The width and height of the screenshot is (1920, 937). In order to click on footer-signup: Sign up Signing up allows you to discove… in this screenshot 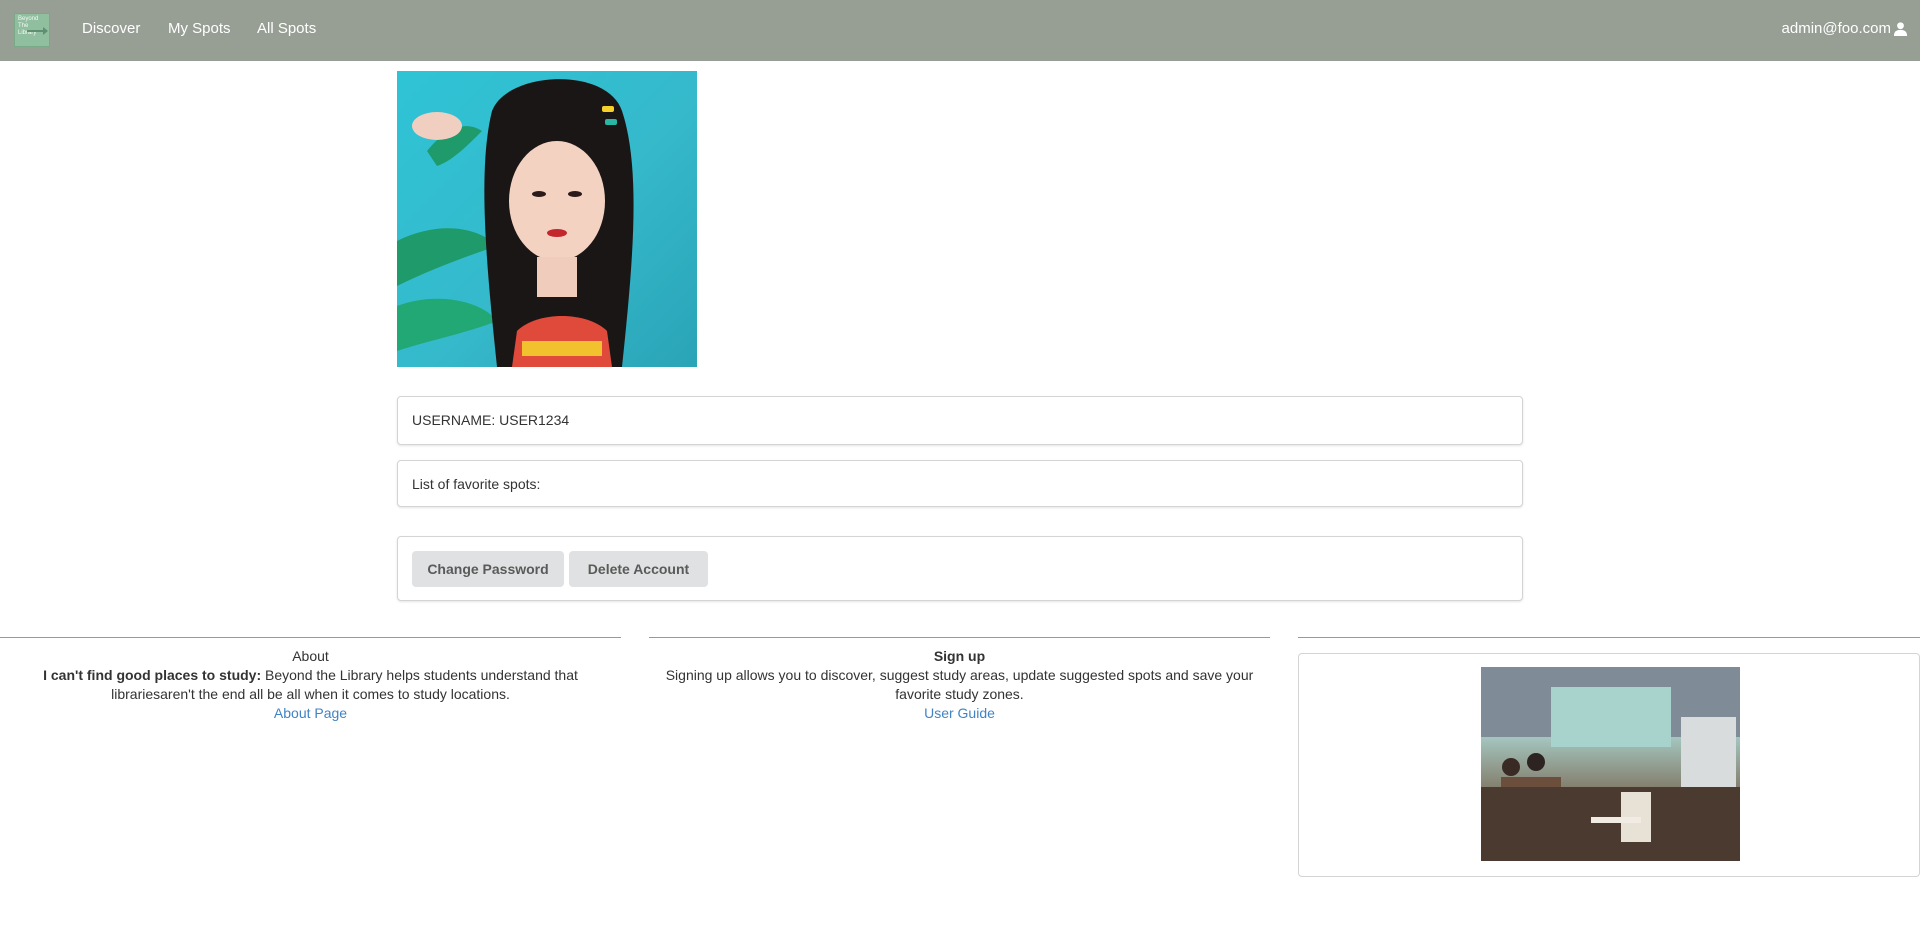, I will do `click(959, 685)`.